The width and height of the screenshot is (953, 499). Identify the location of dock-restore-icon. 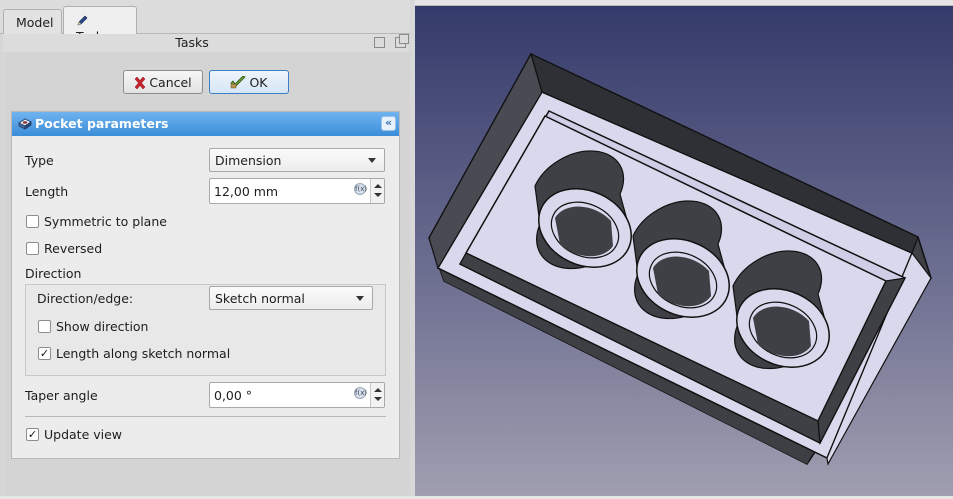
(402, 41).